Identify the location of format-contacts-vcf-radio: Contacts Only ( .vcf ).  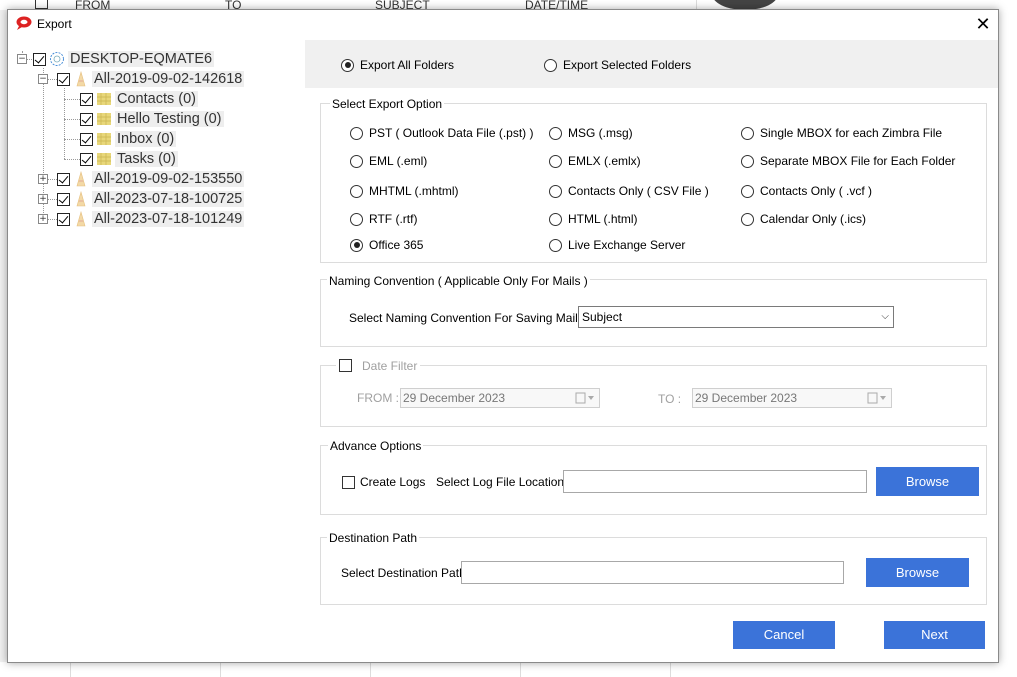
(806, 191).